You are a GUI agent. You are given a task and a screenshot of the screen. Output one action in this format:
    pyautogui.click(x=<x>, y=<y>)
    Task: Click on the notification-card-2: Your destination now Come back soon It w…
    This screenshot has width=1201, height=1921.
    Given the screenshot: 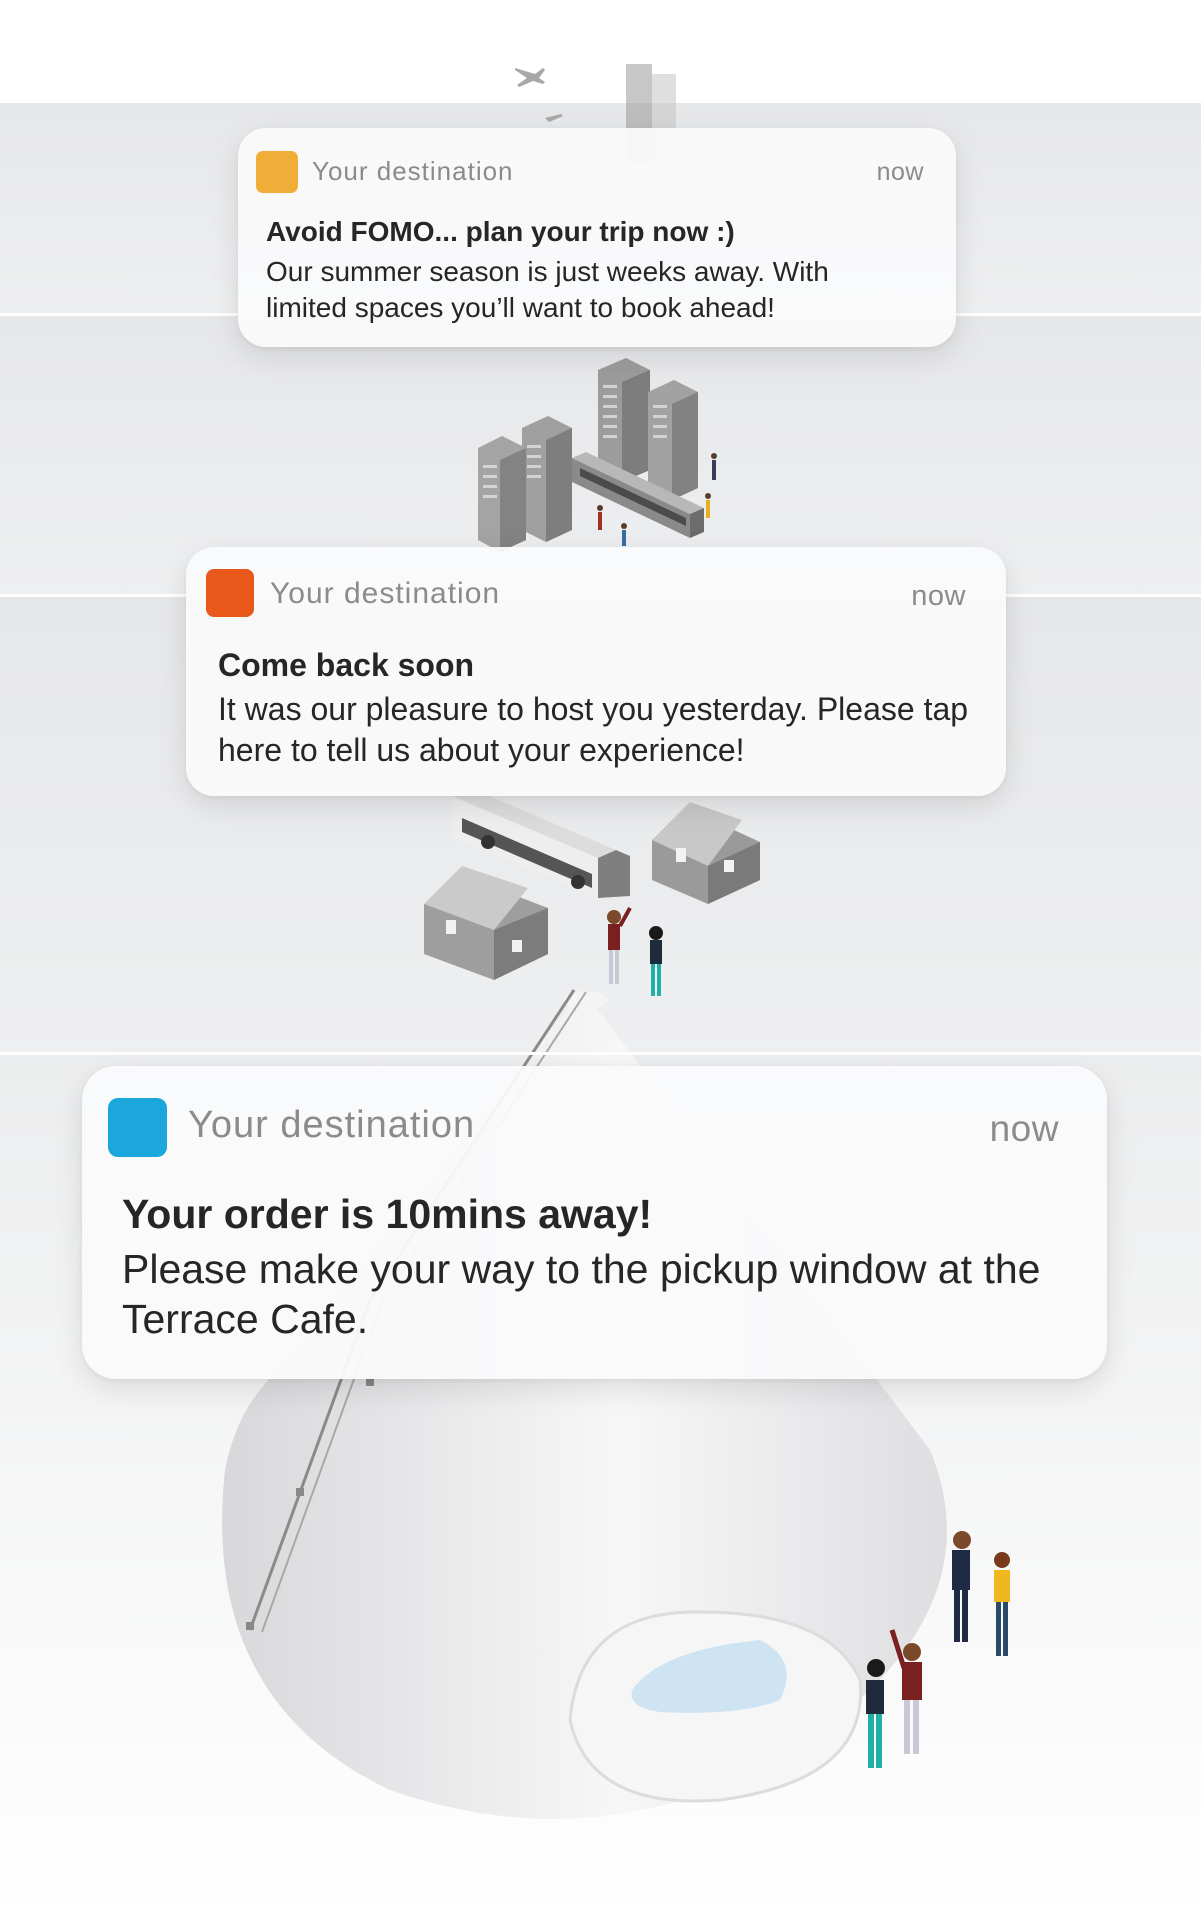 What is the action you would take?
    pyautogui.click(x=596, y=671)
    